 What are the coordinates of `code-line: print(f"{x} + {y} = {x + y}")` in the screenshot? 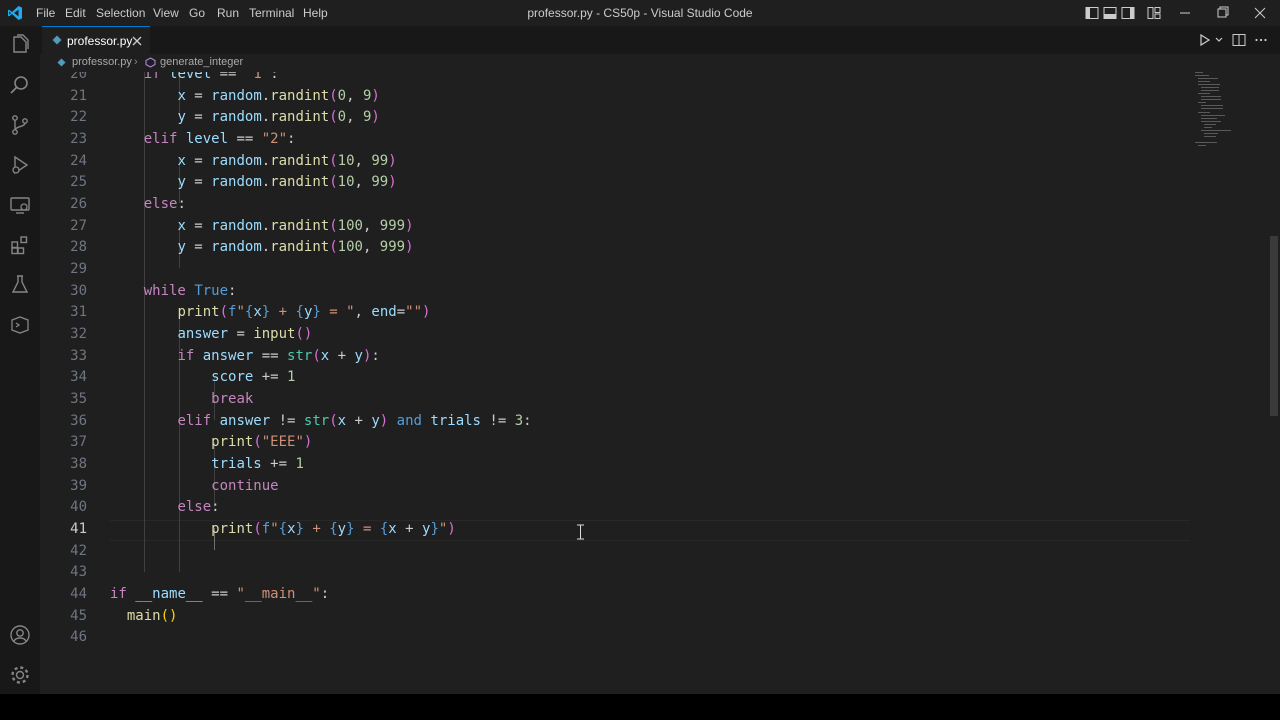 It's located at (283, 529).